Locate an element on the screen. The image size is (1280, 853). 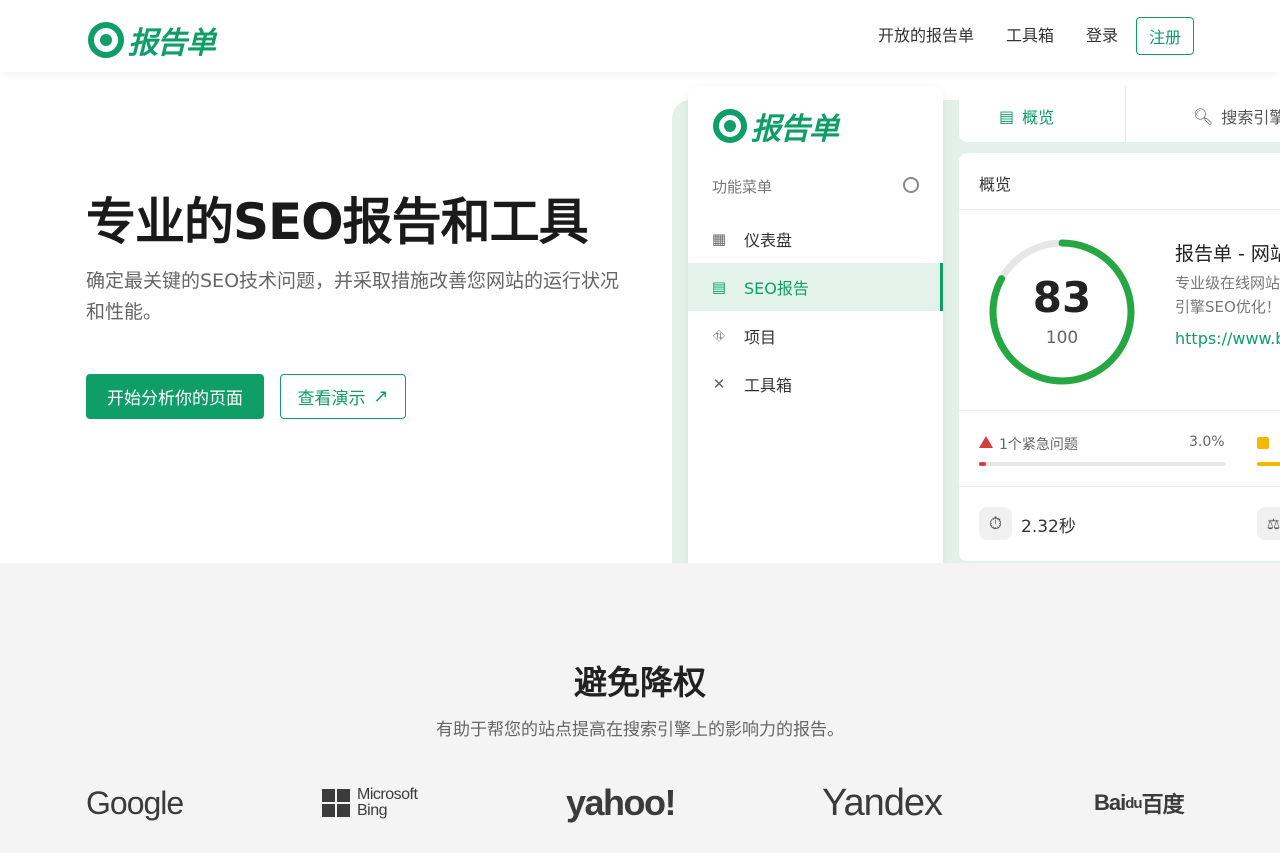
tab-overview: ▤ 概览 is located at coordinates (1026, 116).